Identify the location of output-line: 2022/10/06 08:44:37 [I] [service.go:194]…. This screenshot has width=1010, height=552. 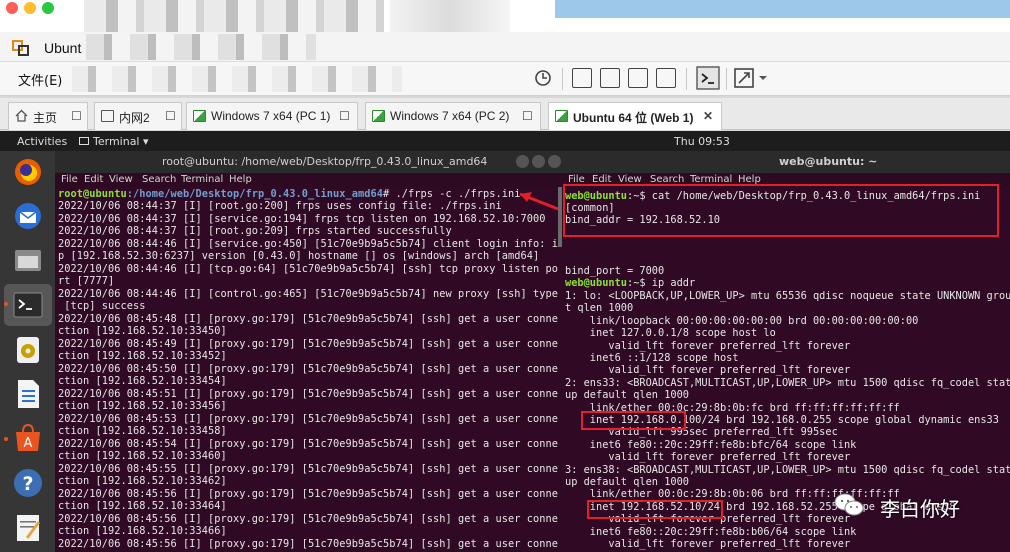
(302, 218).